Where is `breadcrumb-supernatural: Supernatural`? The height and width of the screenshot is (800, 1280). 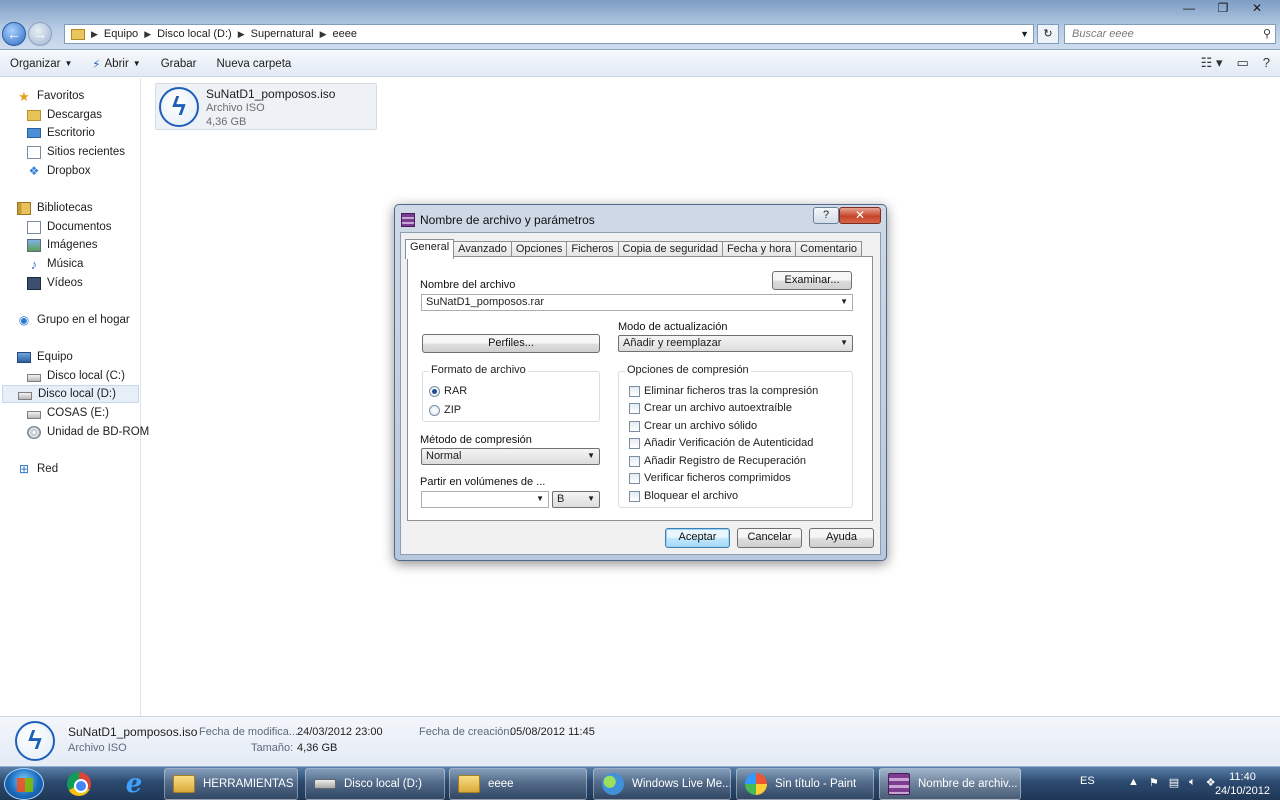 breadcrumb-supernatural: Supernatural is located at coordinates (282, 34).